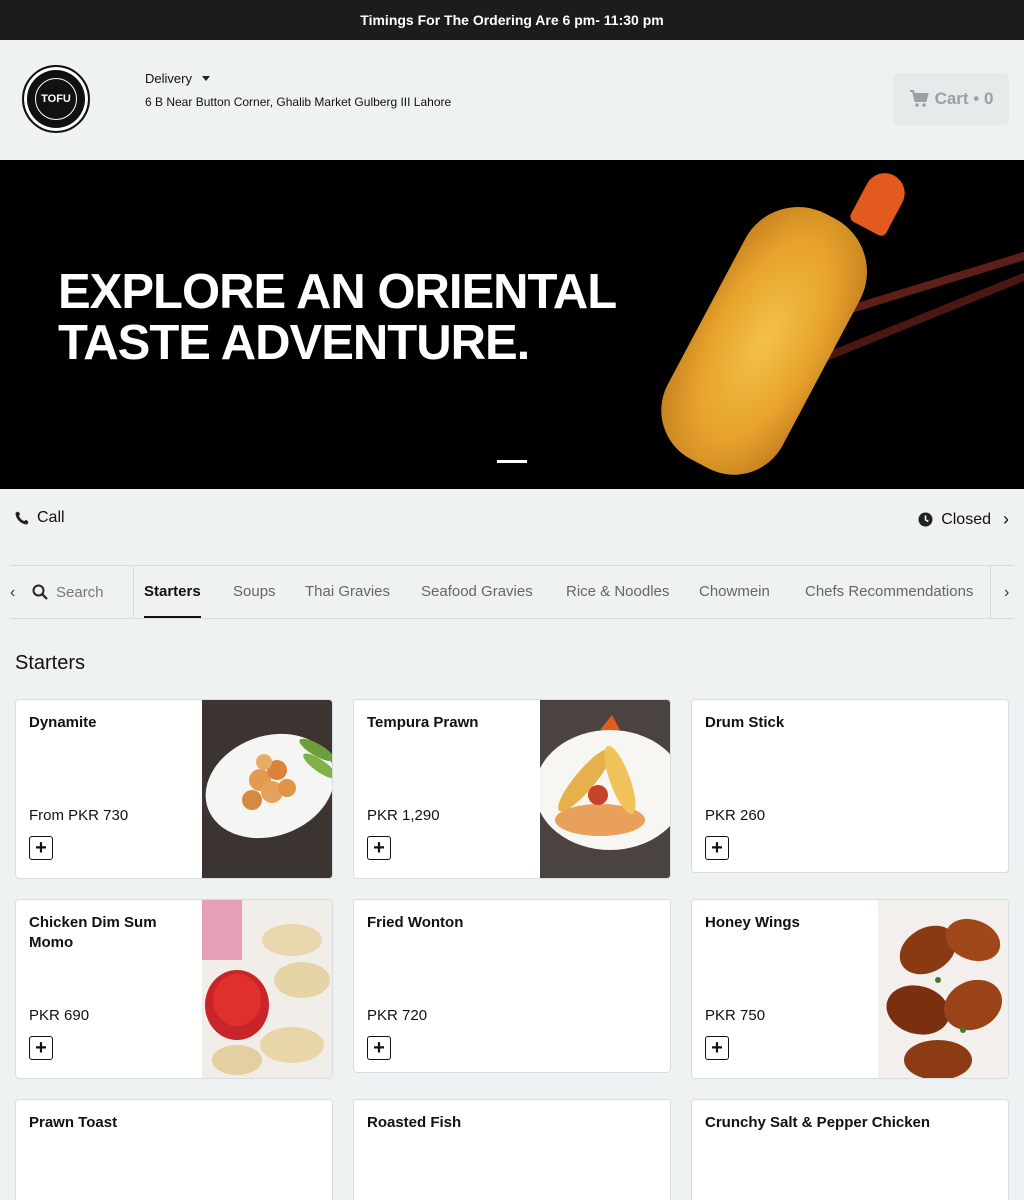 The image size is (1024, 1200). I want to click on tab-chowmein: Chowmein, so click(734, 592).